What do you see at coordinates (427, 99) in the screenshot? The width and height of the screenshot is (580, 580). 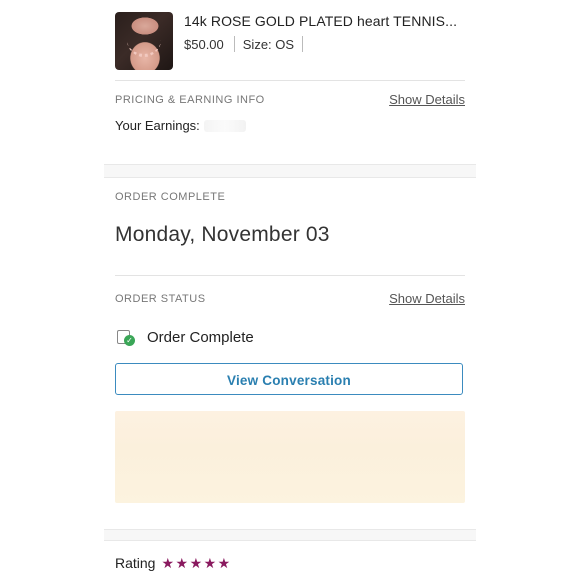 I see `pricing-show-details-link: Show Details` at bounding box center [427, 99].